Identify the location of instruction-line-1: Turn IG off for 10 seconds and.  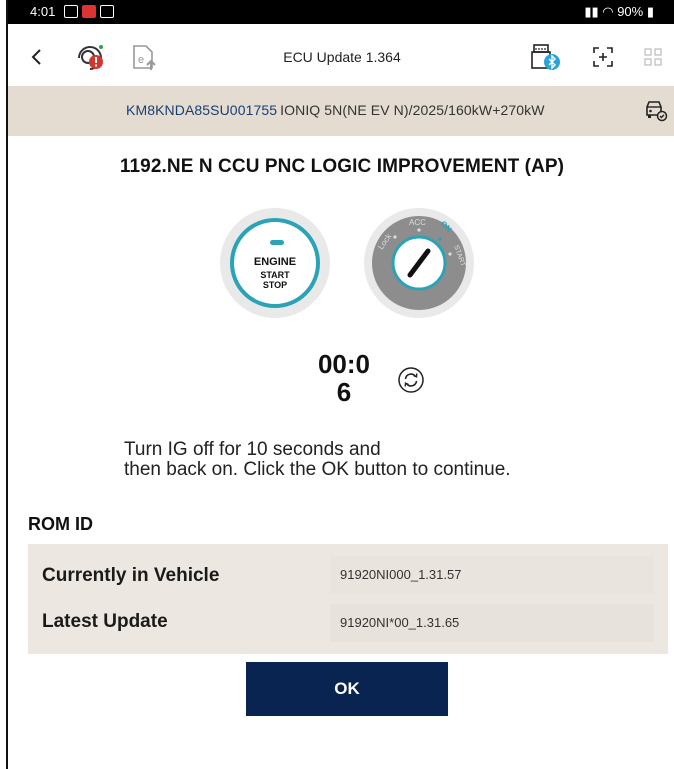
(252, 449).